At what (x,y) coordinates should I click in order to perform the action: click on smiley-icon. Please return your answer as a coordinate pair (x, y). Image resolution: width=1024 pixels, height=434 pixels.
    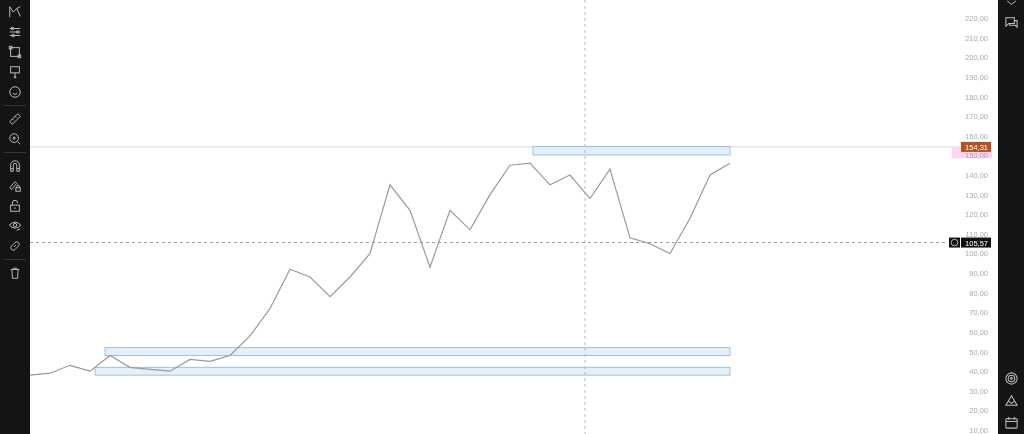
    Looking at the image, I should click on (15, 92).